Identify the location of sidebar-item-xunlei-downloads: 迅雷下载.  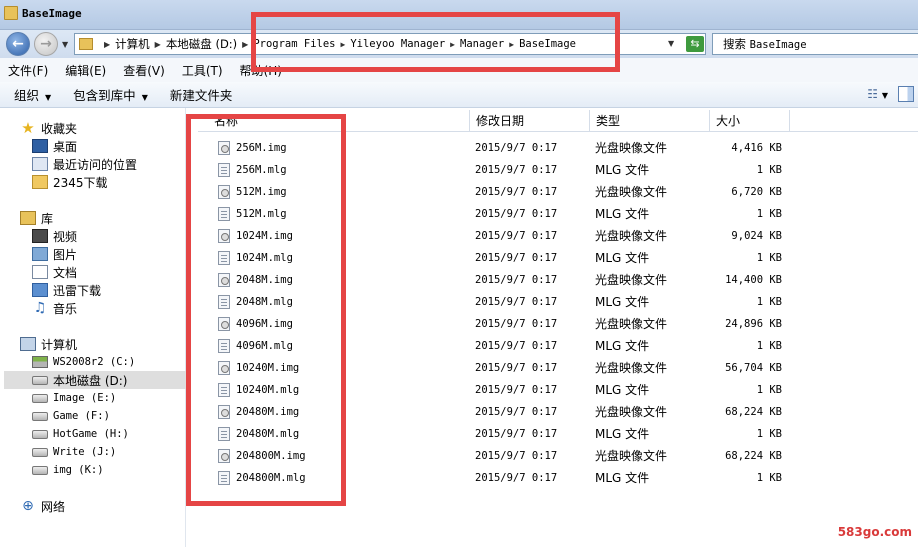
(66, 290).